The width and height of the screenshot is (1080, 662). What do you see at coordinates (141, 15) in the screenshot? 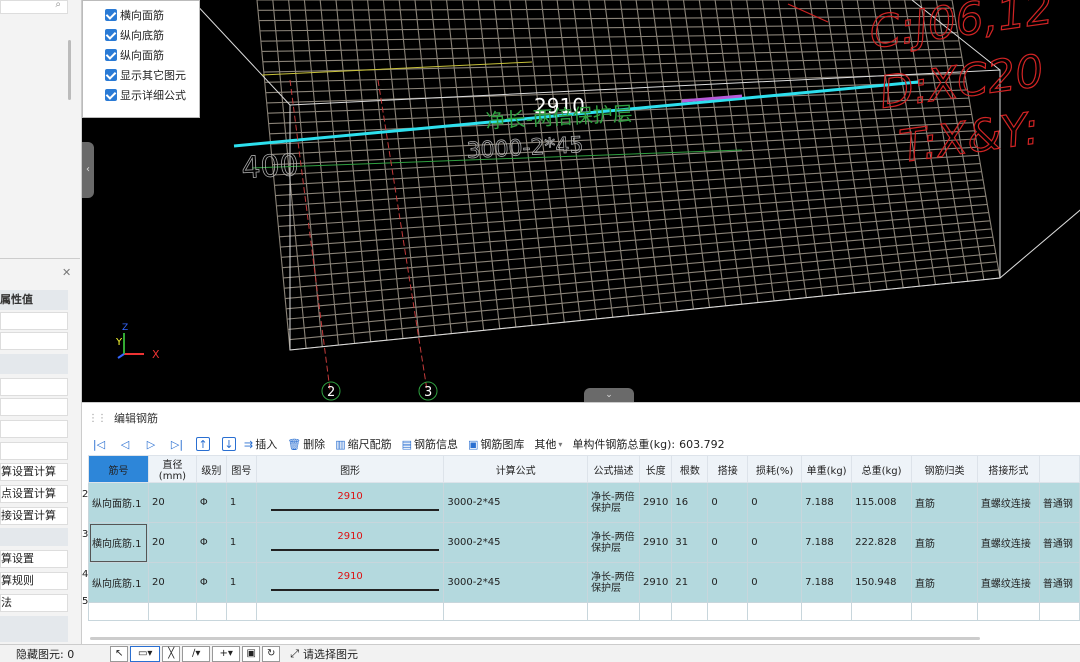
I see `option-row-0: 横向面筋` at bounding box center [141, 15].